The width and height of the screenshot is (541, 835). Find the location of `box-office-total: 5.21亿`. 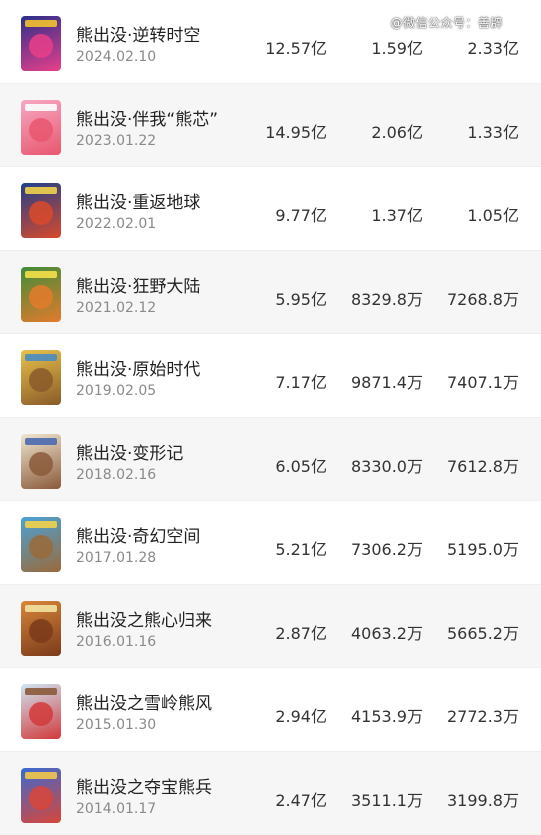

box-office-total: 5.21亿 is located at coordinates (301, 549).